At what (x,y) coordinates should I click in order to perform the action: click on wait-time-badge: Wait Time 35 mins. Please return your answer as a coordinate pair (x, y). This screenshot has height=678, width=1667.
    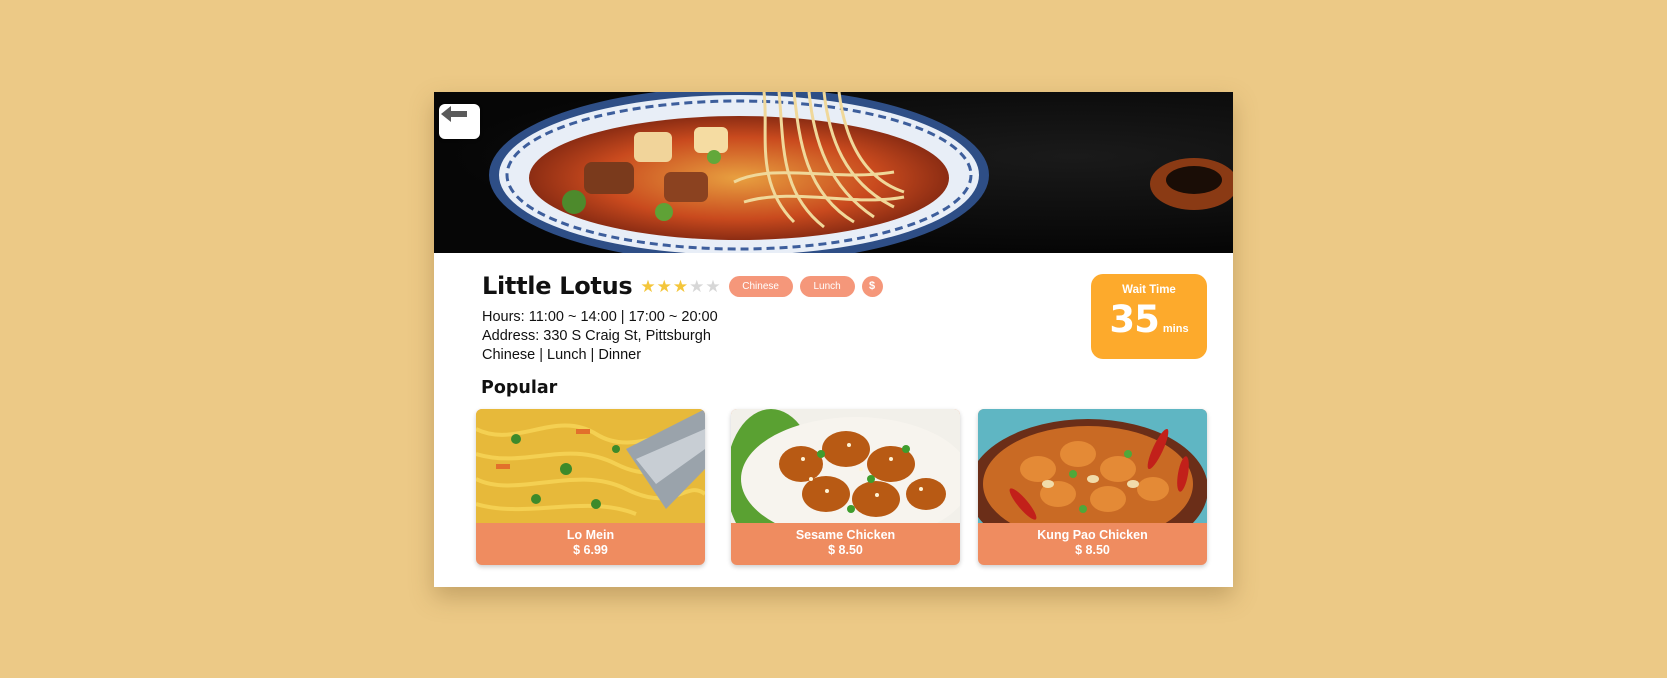
    Looking at the image, I should click on (1149, 316).